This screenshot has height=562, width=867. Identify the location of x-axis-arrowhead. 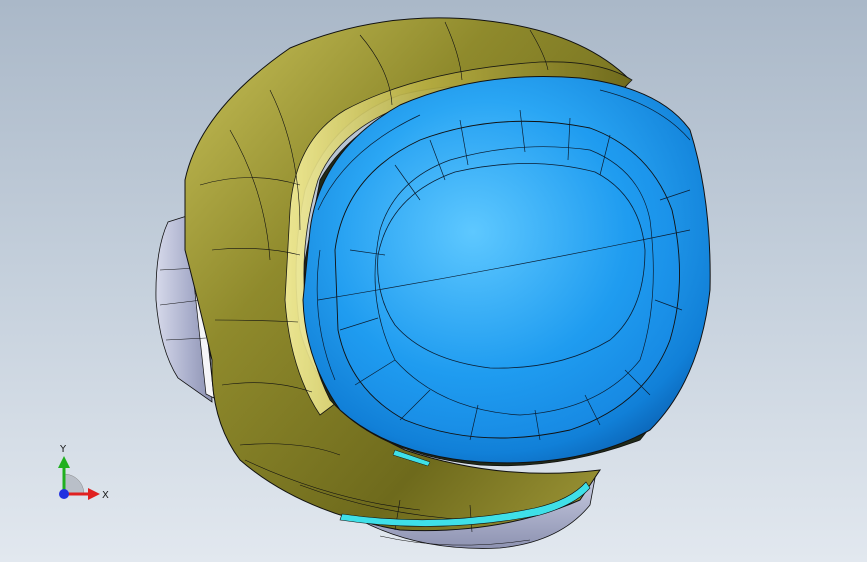
(94, 494).